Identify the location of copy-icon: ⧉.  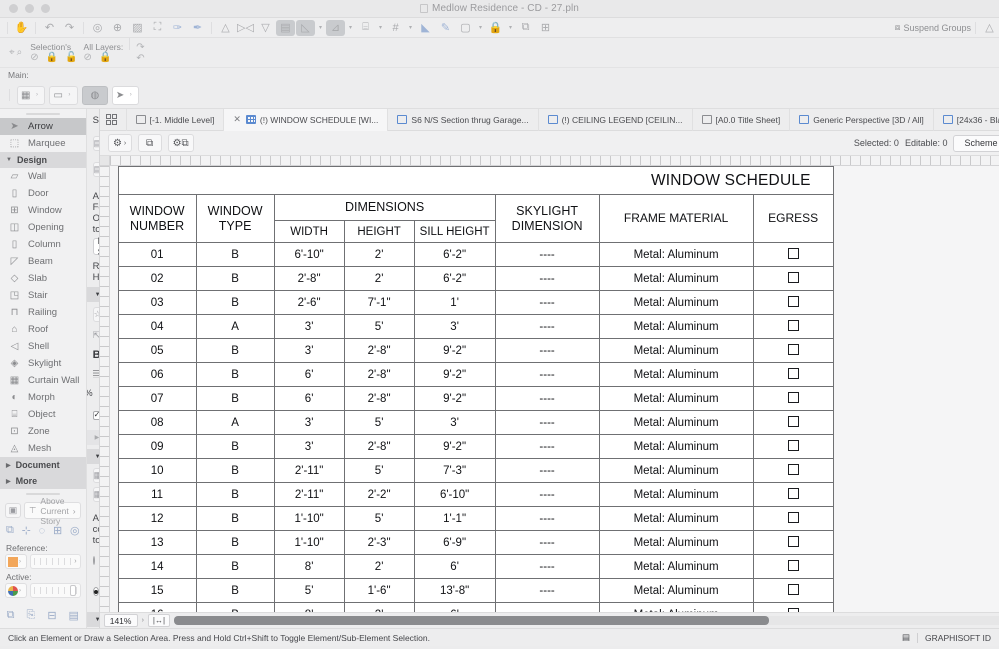
(11, 615).